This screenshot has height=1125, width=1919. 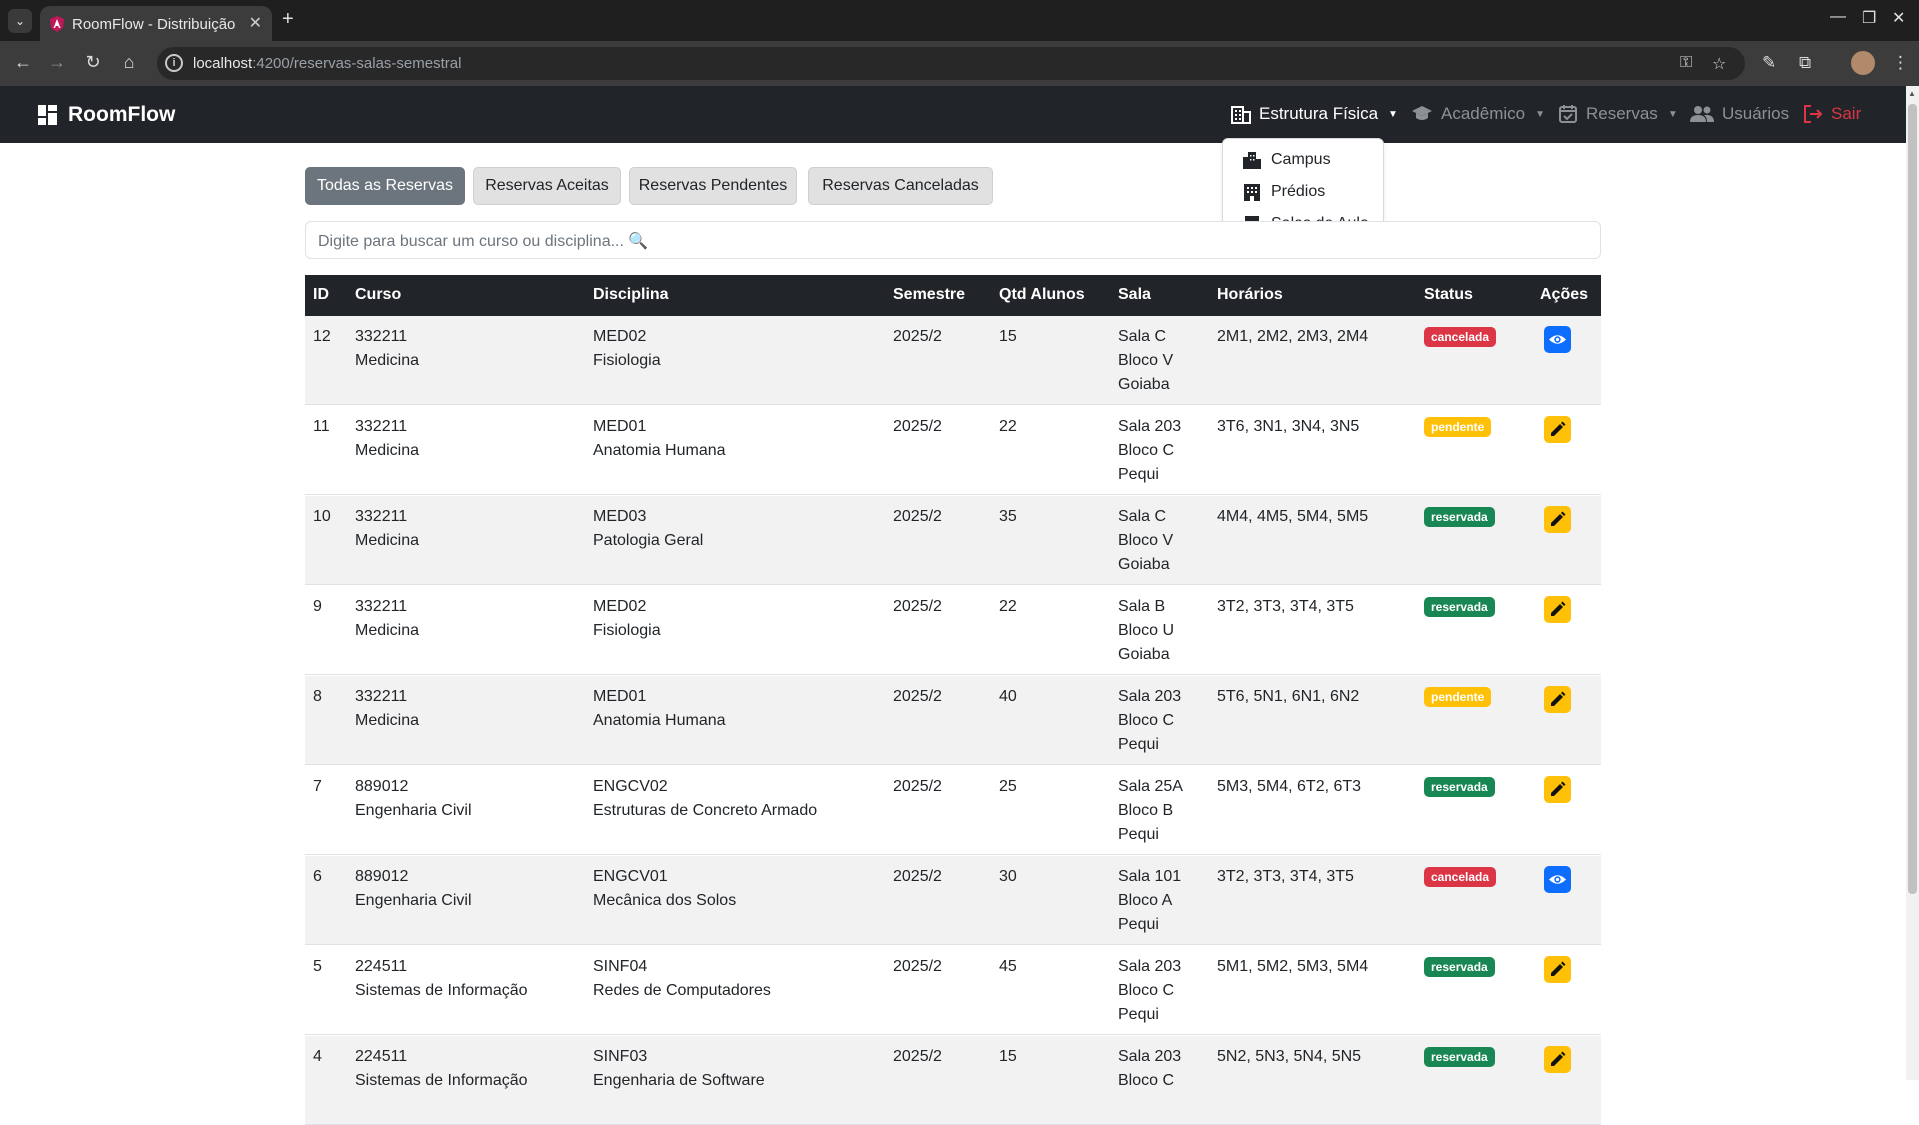 What do you see at coordinates (1008, 1057) in the screenshot?
I see `cell-qtd-alunos: 15` at bounding box center [1008, 1057].